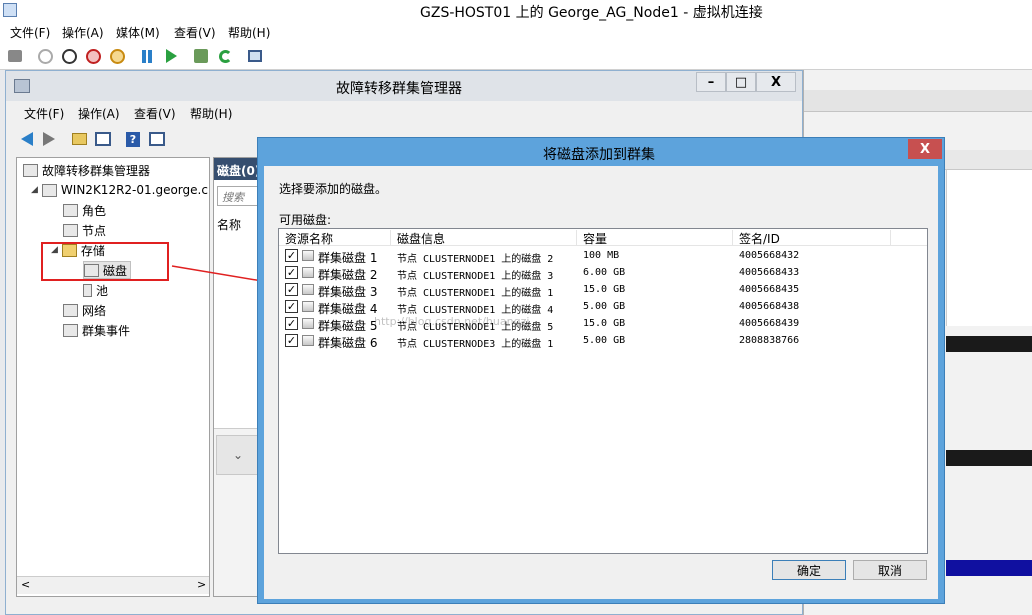 The image size is (1032, 615). I want to click on turn-off-icon, so click(69, 56).